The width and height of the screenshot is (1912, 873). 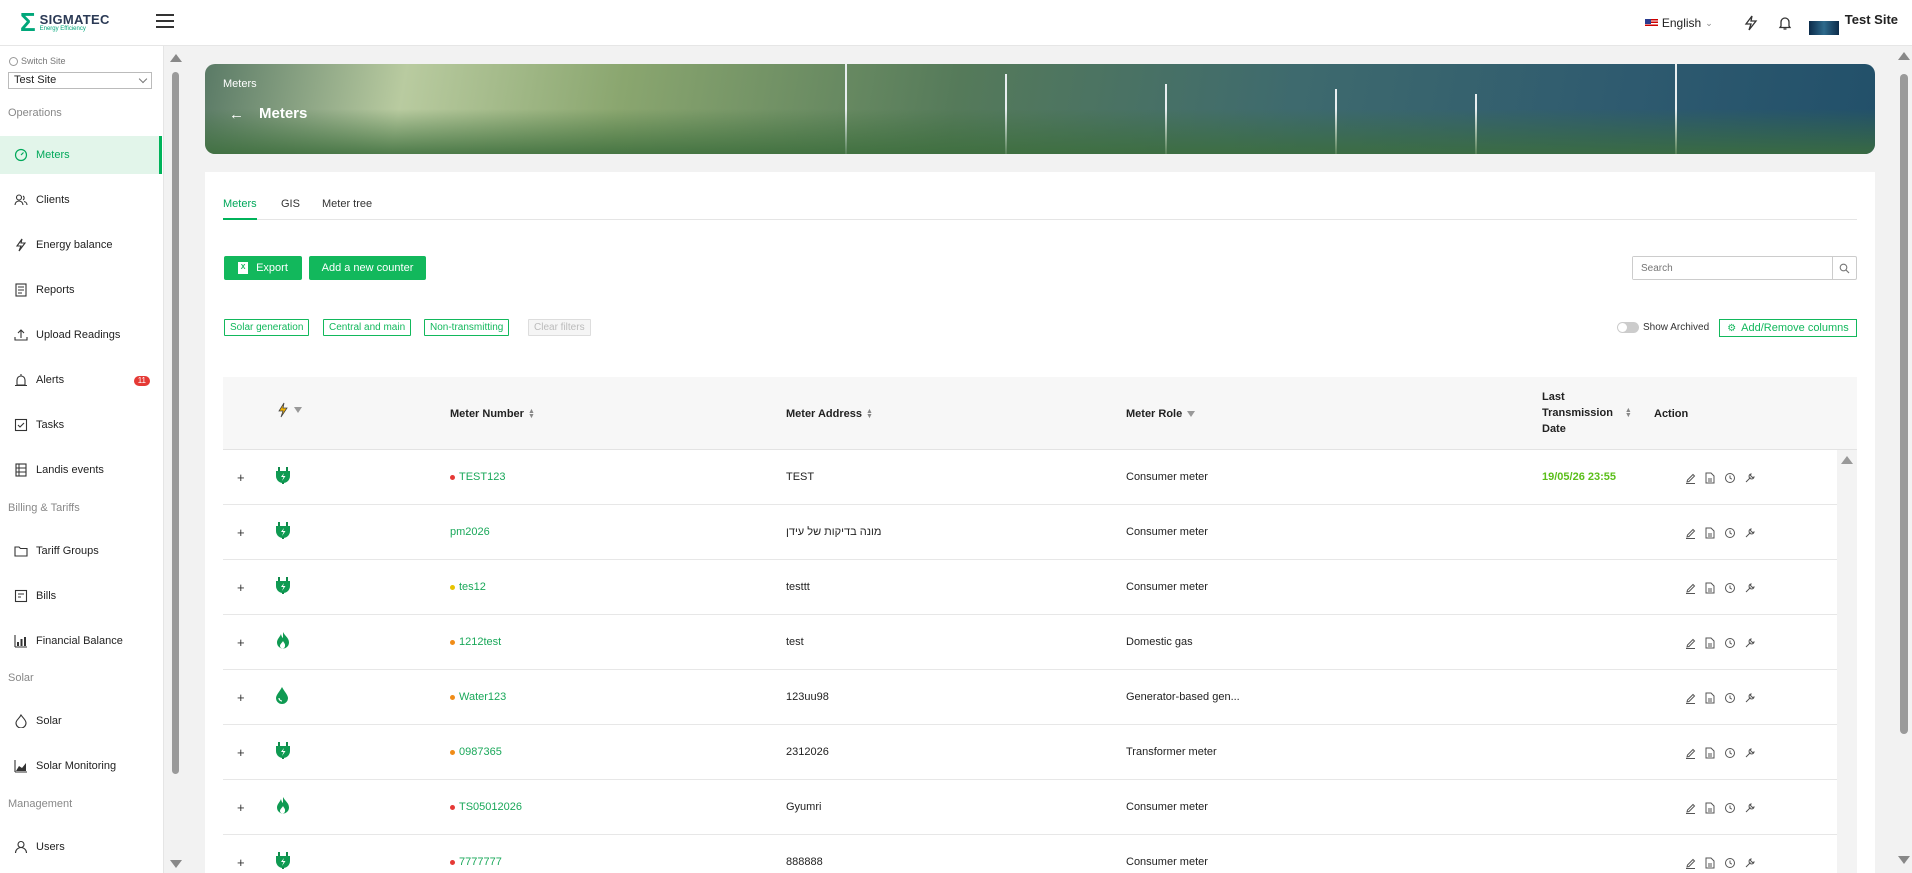 What do you see at coordinates (1844, 268) in the screenshot?
I see `search-button` at bounding box center [1844, 268].